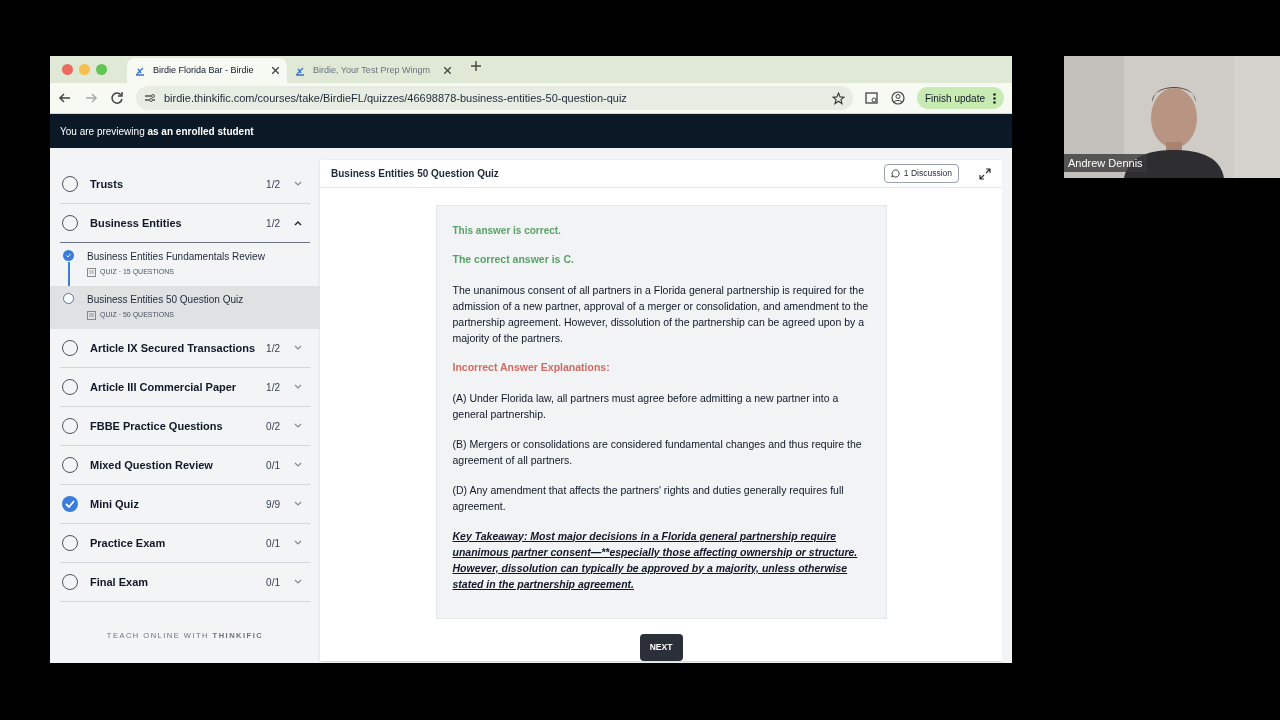  What do you see at coordinates (895, 173) in the screenshot?
I see `comment-icon` at bounding box center [895, 173].